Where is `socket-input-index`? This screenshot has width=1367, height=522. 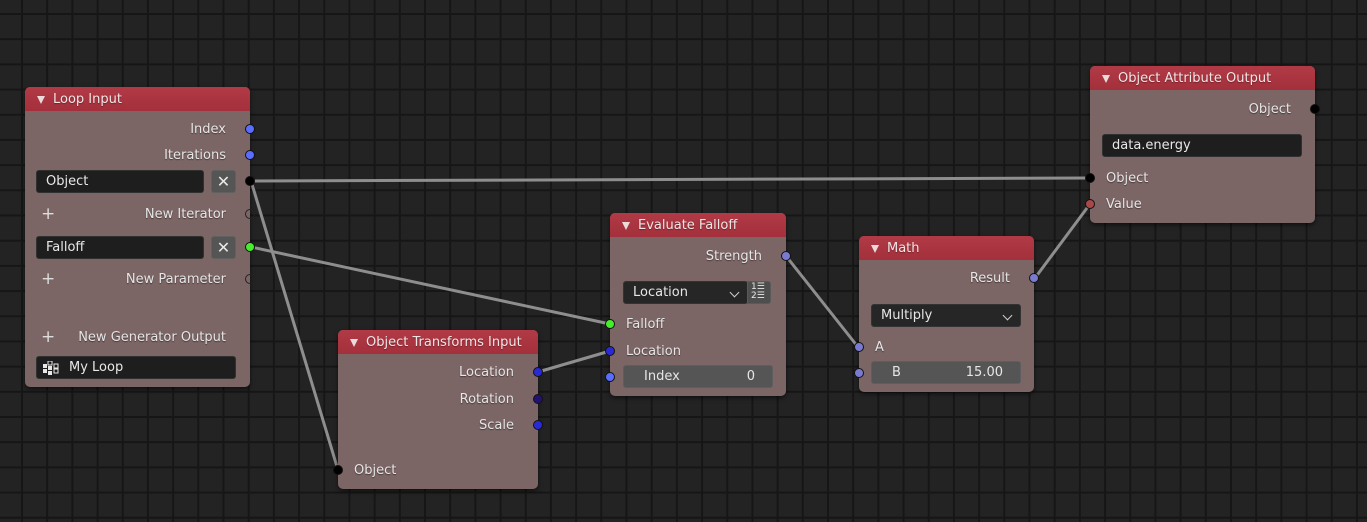 socket-input-index is located at coordinates (610, 377).